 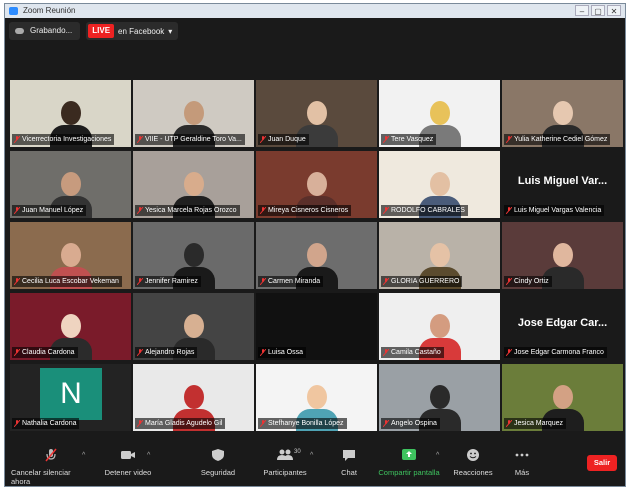 I want to click on share-screen-icon, so click(x=409, y=454).